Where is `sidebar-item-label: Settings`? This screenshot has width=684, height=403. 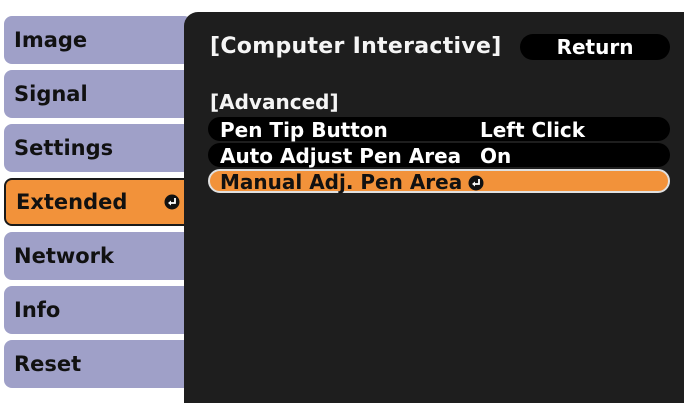 sidebar-item-label: Settings is located at coordinates (64, 148).